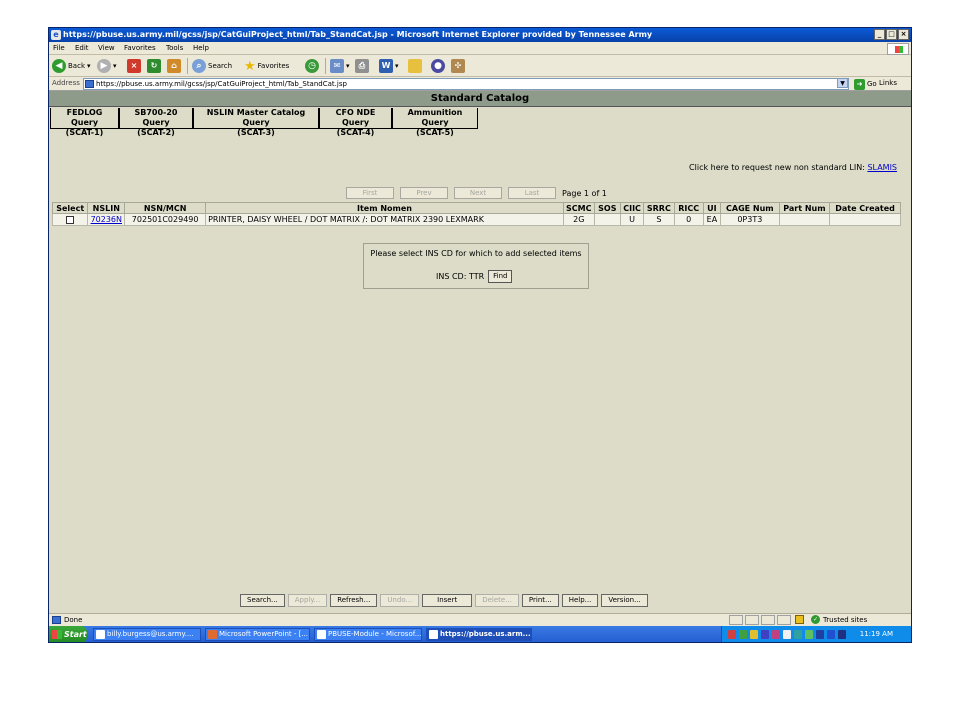  Describe the element at coordinates (340, 66) in the screenshot. I see `mail-button: ✉ ▾` at that location.